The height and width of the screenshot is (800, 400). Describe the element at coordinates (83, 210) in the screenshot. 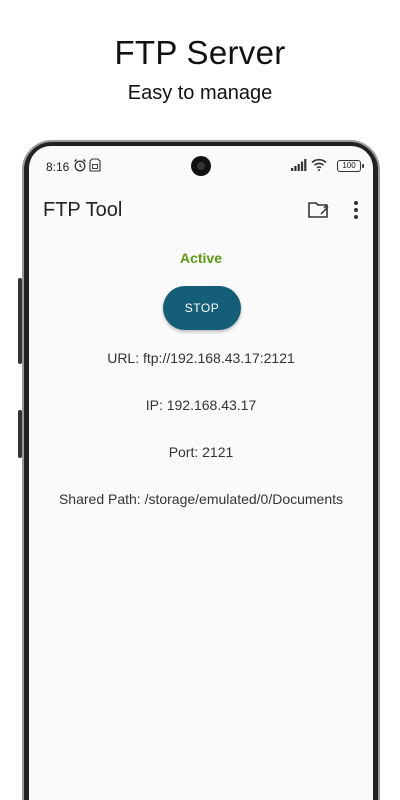

I see `app-title: FTP Tool` at that location.